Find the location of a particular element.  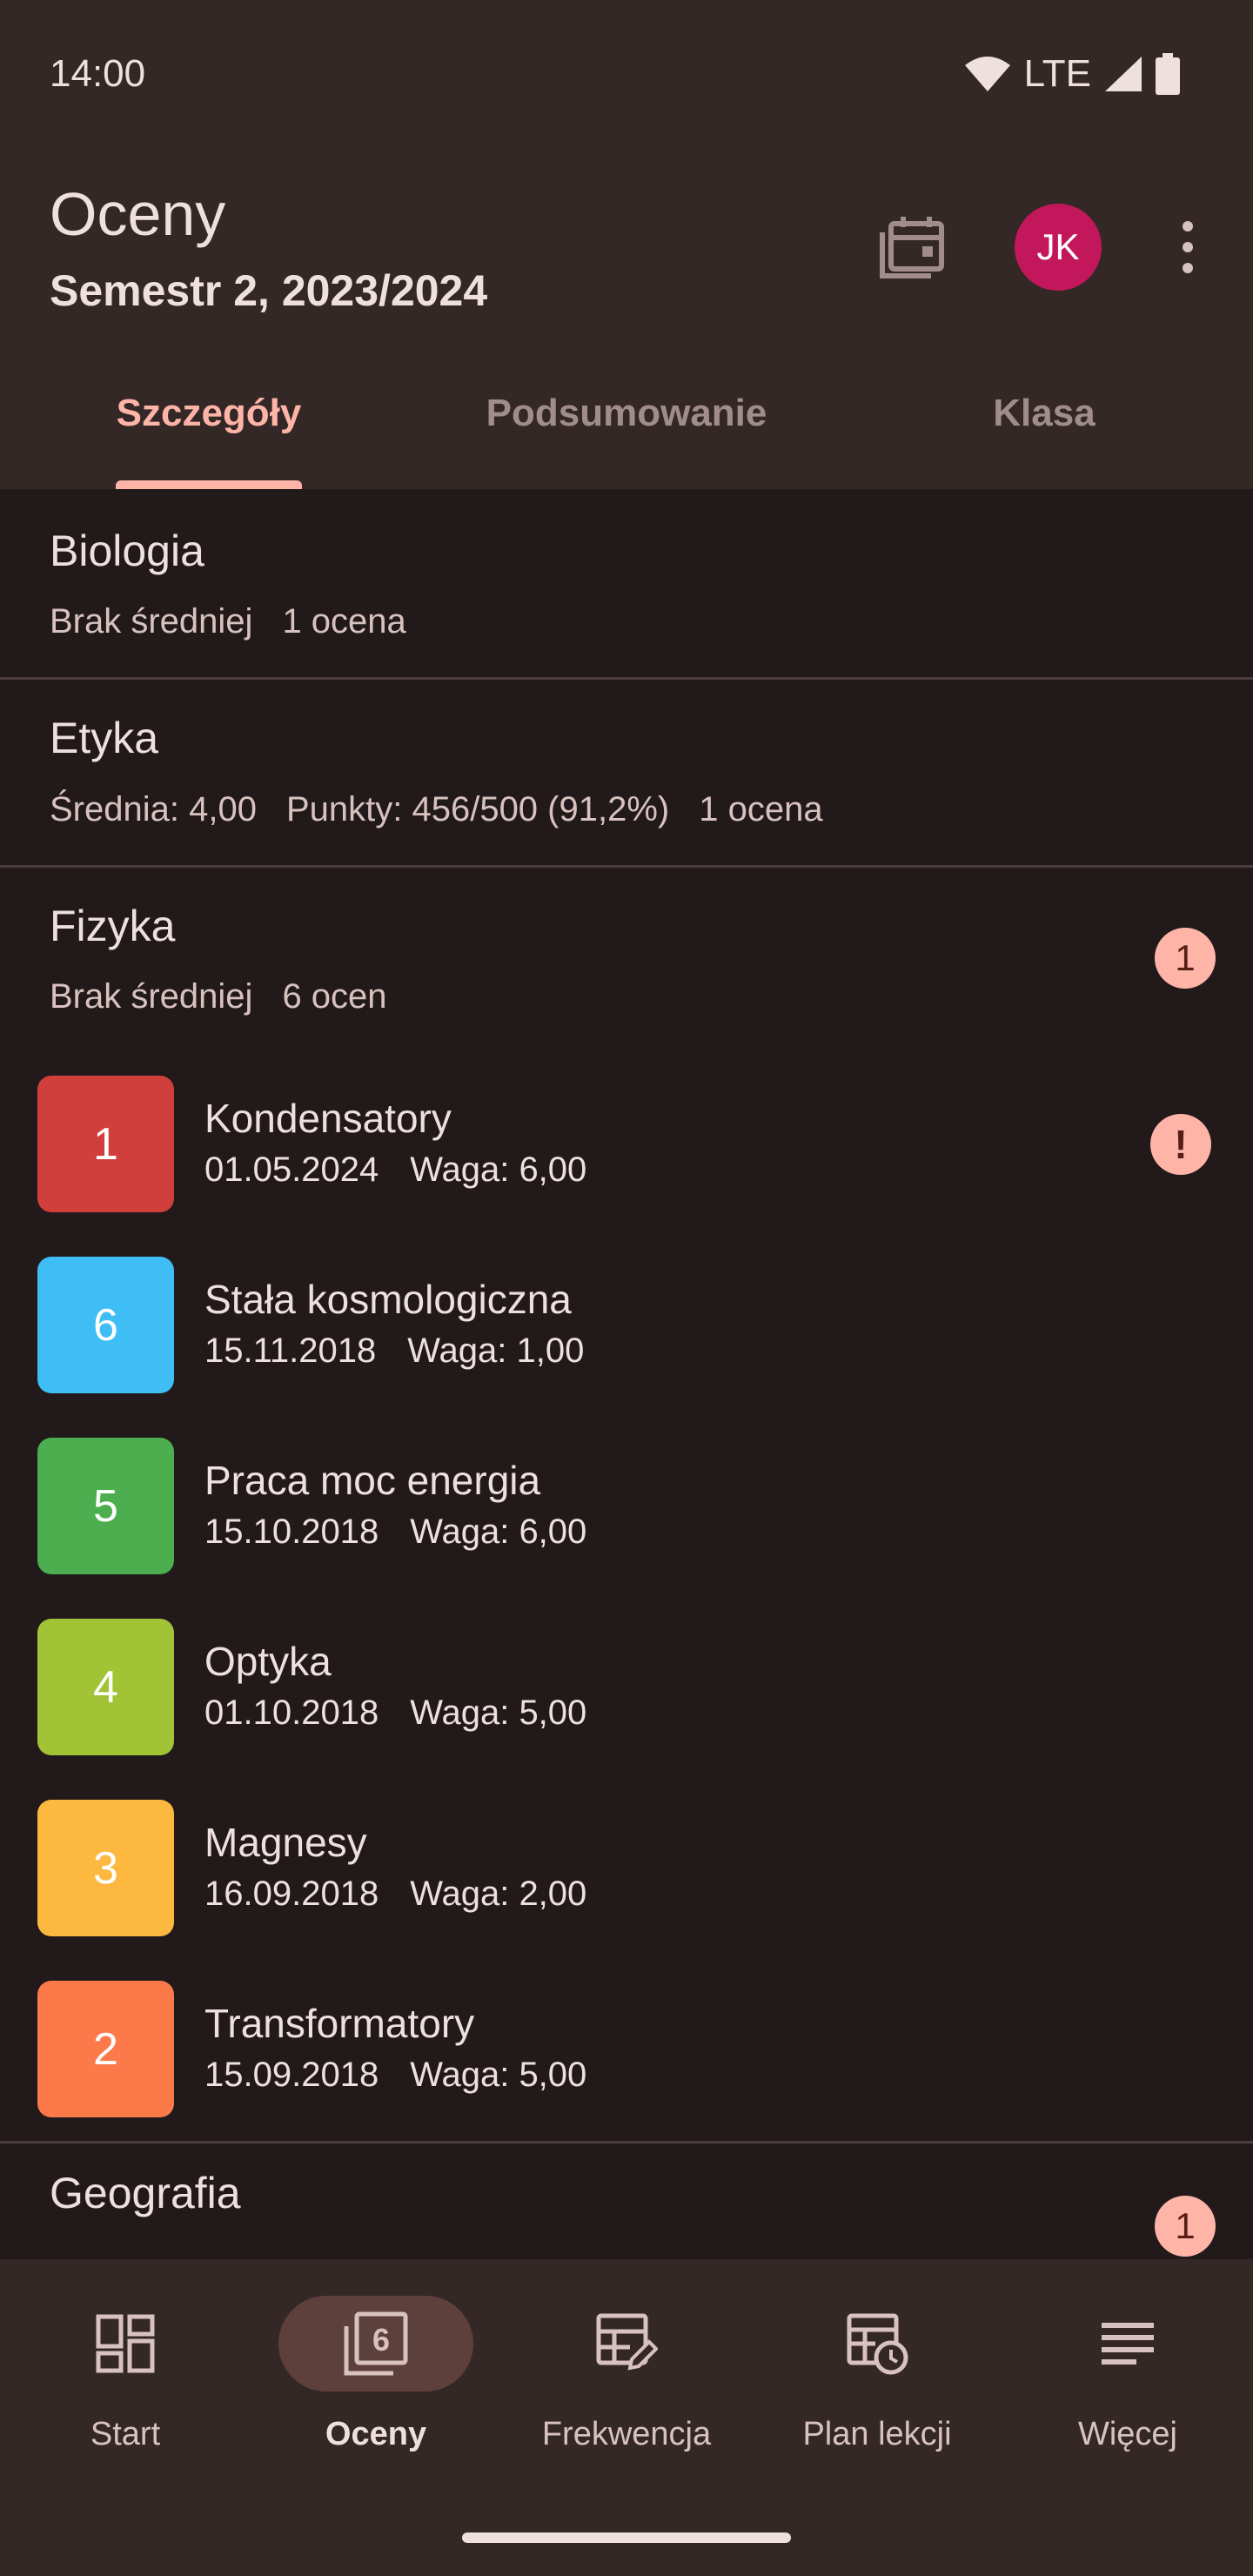

grade-title: Kondensatory is located at coordinates (328, 1119).